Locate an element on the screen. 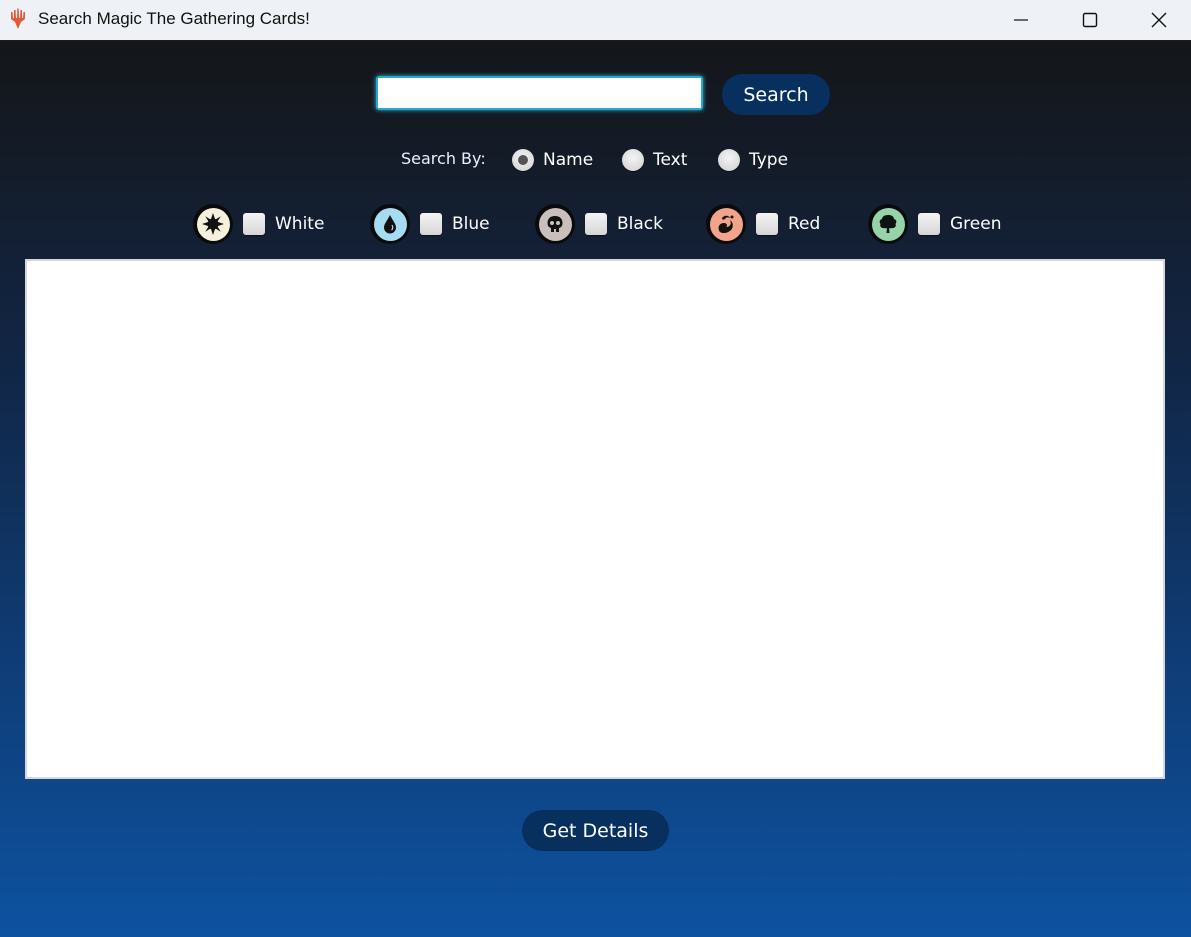 This screenshot has height=937, width=1191. radio-name: Name is located at coordinates (552, 160).